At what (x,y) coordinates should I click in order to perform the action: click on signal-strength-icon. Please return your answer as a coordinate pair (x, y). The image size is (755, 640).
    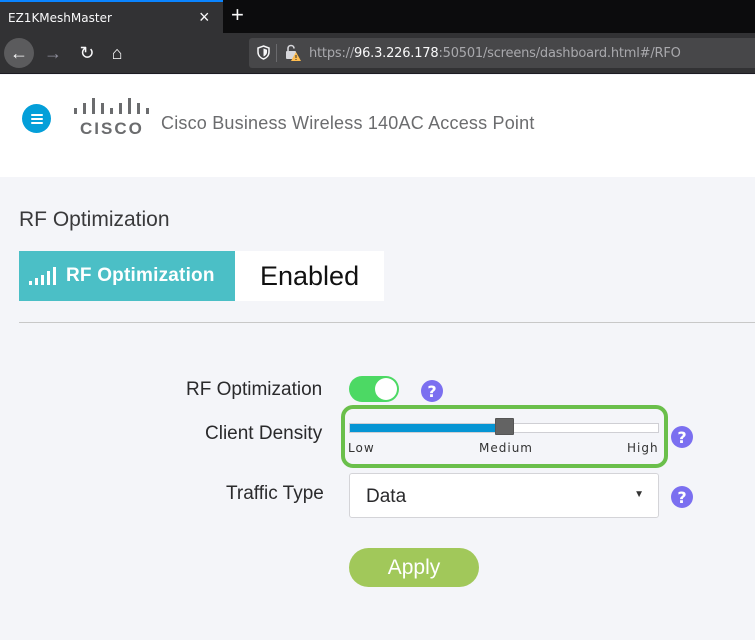
    Looking at the image, I should click on (43, 276).